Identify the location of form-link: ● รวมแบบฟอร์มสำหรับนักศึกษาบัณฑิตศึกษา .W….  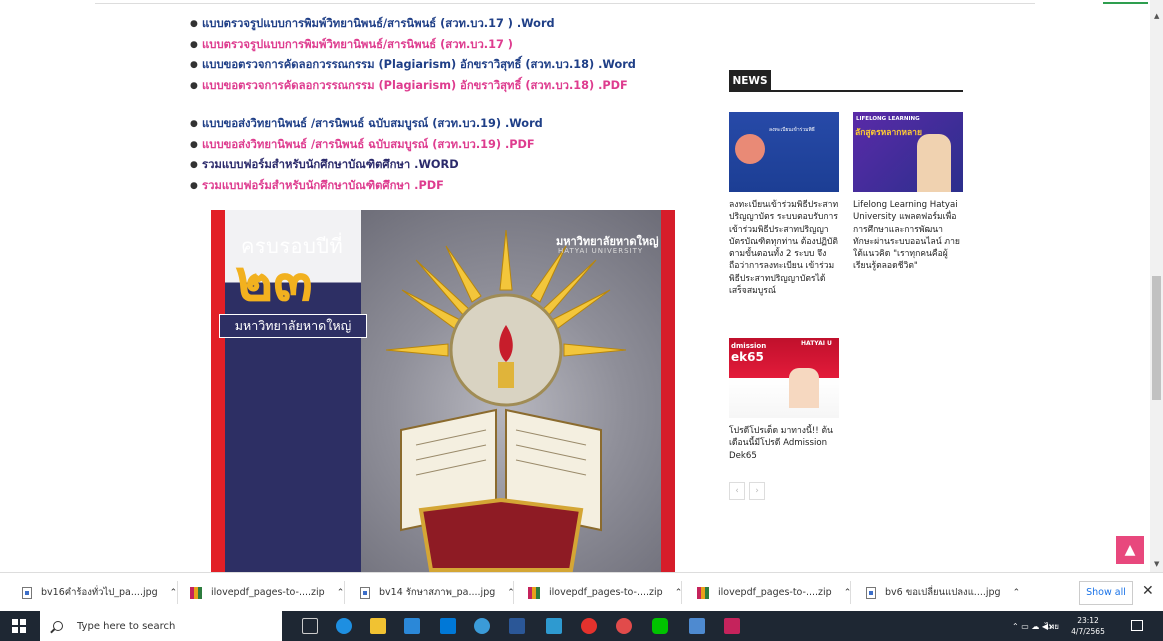
(450, 165).